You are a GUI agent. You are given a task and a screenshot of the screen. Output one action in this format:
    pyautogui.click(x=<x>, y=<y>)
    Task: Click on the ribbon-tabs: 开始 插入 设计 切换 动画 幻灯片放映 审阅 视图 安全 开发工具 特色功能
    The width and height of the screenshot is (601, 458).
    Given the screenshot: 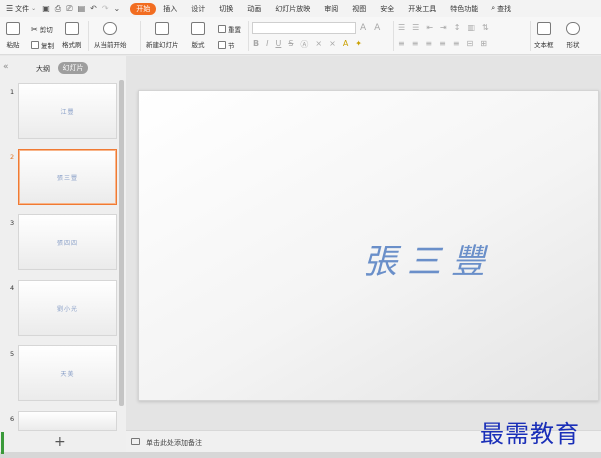 What is the action you would take?
    pyautogui.click(x=307, y=8)
    